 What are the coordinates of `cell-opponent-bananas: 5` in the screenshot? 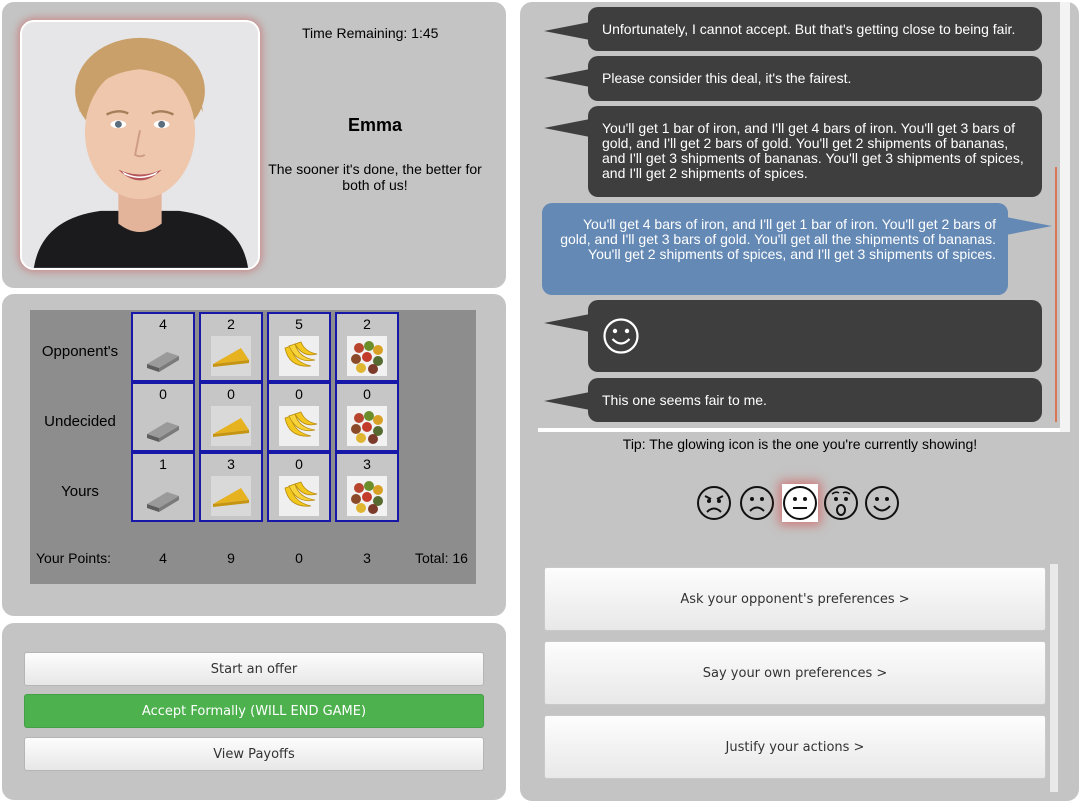 It's located at (299, 347).